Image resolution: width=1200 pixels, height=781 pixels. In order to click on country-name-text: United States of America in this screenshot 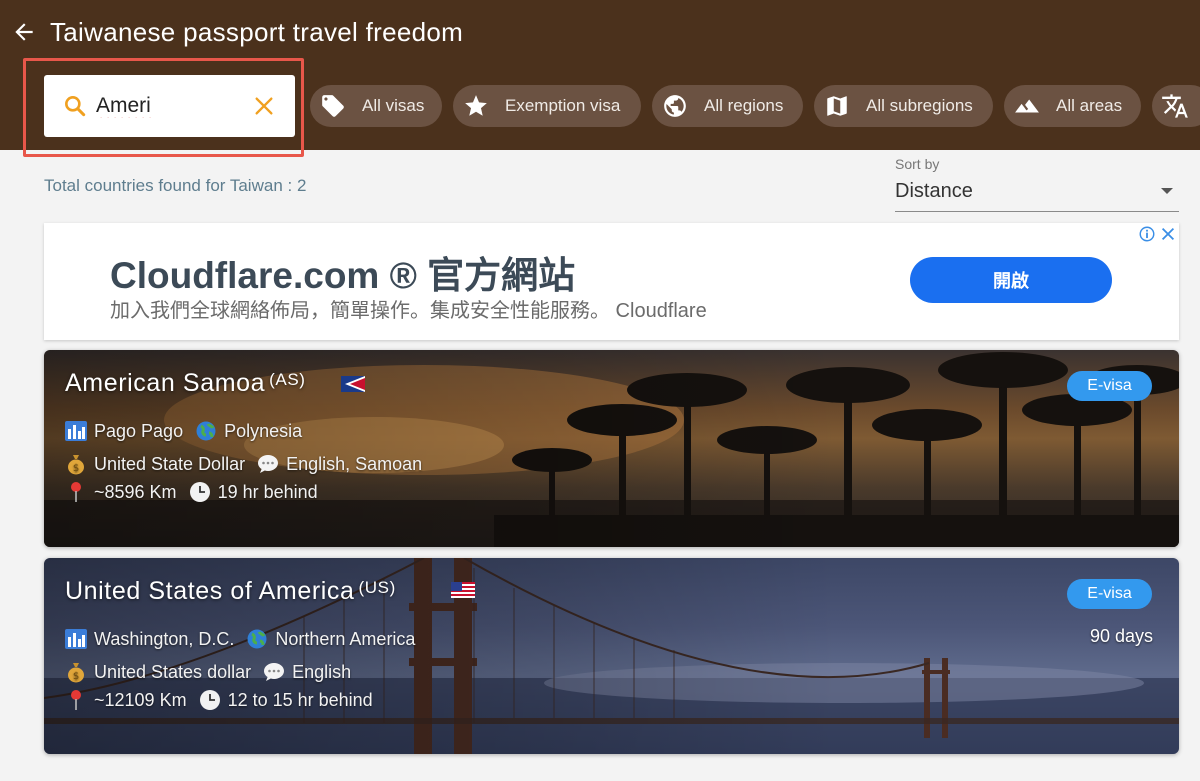, I will do `click(210, 591)`.